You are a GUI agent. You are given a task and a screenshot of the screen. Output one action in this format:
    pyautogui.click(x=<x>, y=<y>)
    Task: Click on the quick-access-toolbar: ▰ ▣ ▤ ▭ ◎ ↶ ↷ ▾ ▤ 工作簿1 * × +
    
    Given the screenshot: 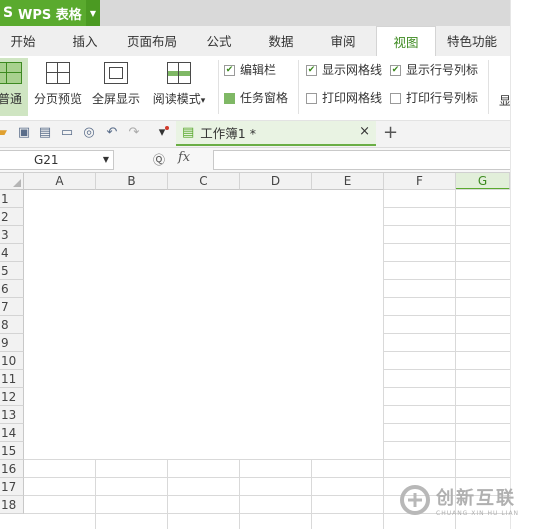 What is the action you would take?
    pyautogui.click(x=255, y=134)
    